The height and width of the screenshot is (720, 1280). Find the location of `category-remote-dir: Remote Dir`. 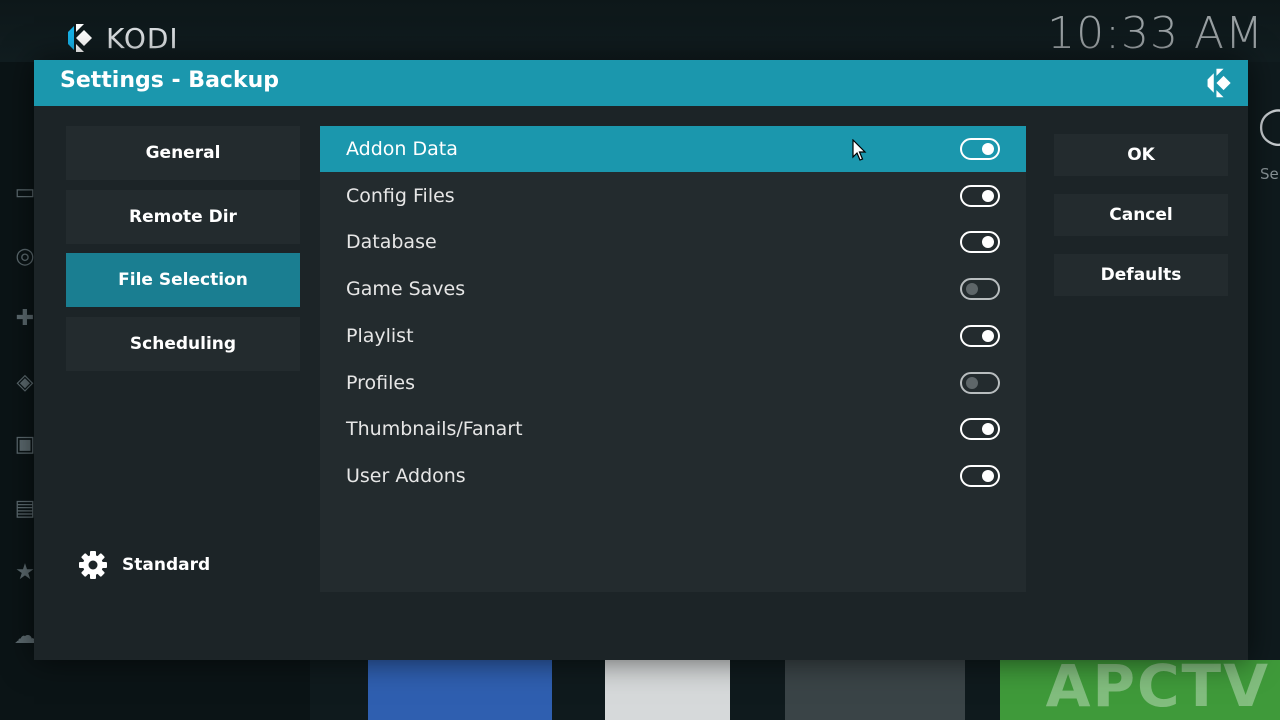

category-remote-dir: Remote Dir is located at coordinates (183, 217).